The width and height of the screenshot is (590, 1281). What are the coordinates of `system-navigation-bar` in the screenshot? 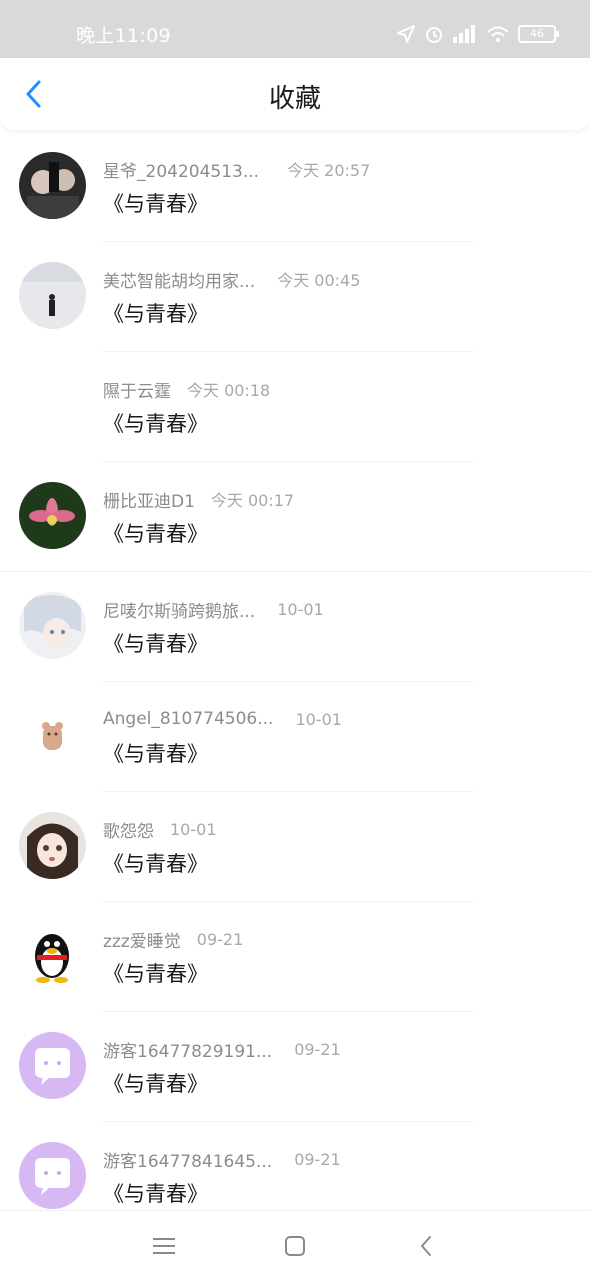 It's located at (295, 1245).